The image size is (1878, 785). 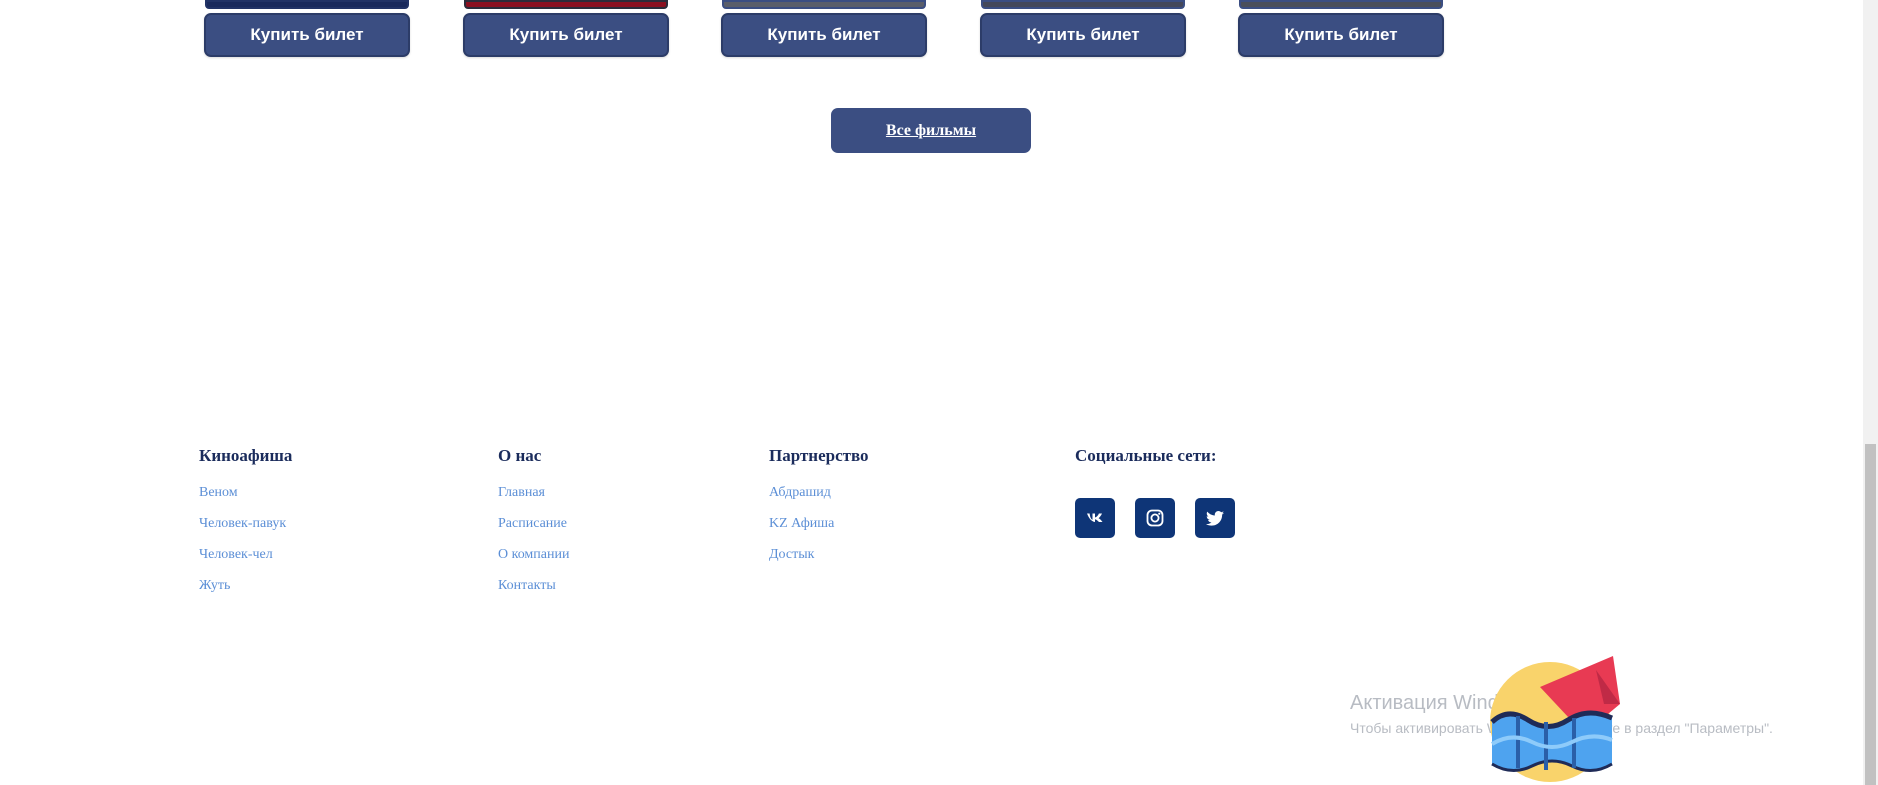 What do you see at coordinates (245, 492) in the screenshot?
I see `footer-link: Веном` at bounding box center [245, 492].